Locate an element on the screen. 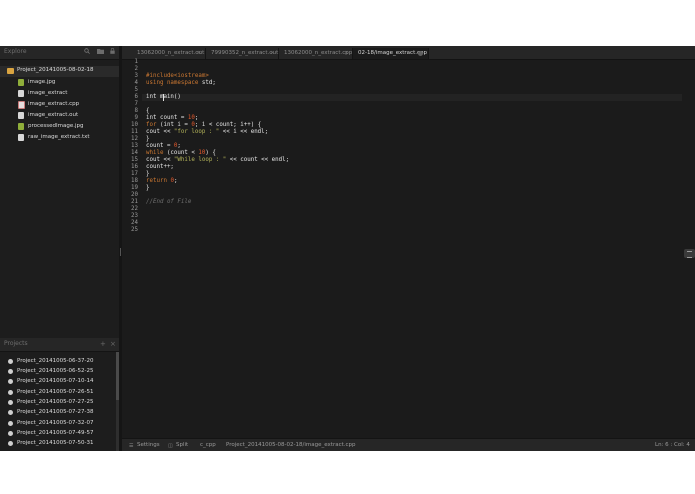 The height and width of the screenshot is (494, 695). project-label: Project_20141005-07-50-31 is located at coordinates (55, 443).